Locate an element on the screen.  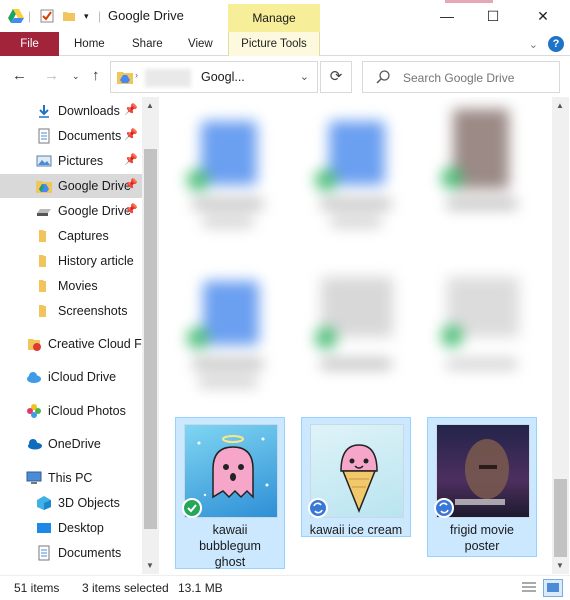
documents-icon is located at coordinates (44, 553).